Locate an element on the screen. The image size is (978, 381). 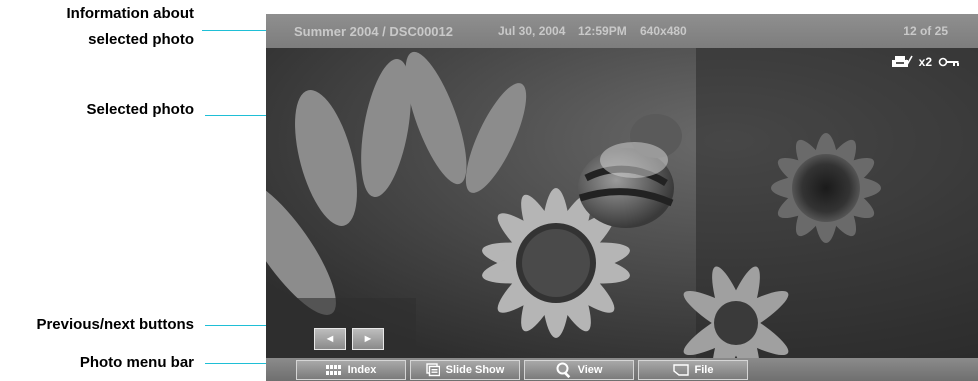
print-copies: x2 is located at coordinates (925, 62).